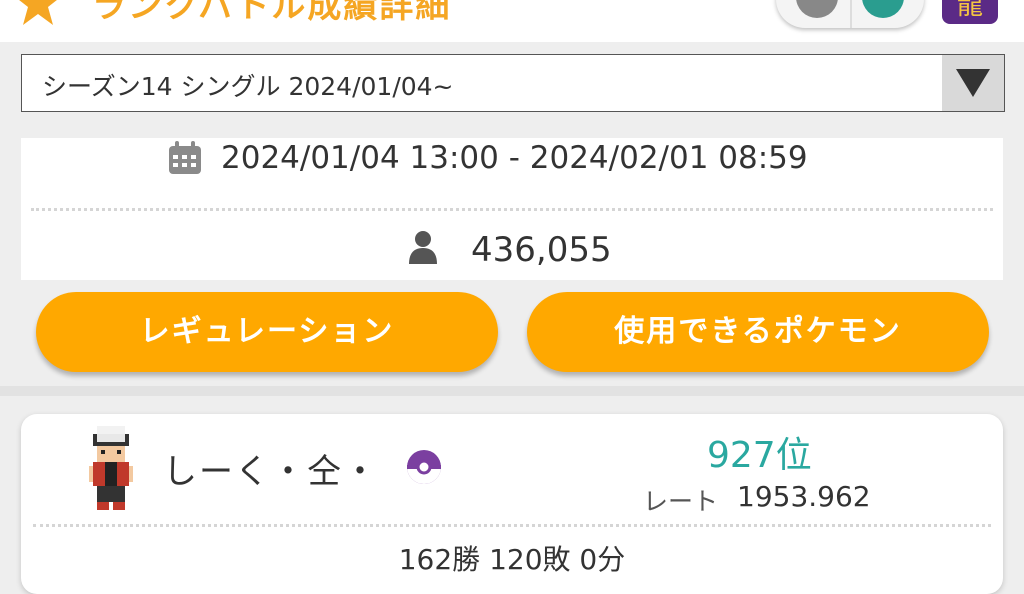 The image size is (1024, 594). Describe the element at coordinates (272, 13) in the screenshot. I see `page-title: ランクバトル成績詳細` at that location.